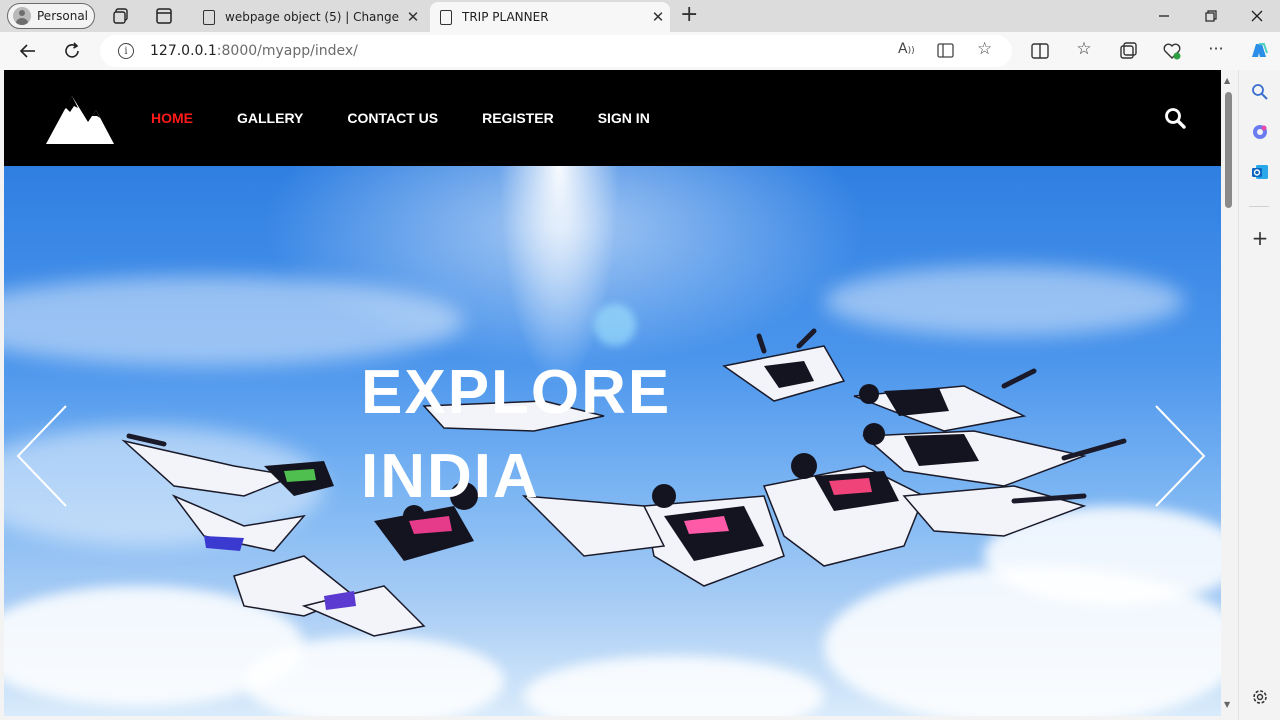 This screenshot has height=720, width=1280. What do you see at coordinates (1260, 132) in the screenshot?
I see `copilot-sidebar-icon` at bounding box center [1260, 132].